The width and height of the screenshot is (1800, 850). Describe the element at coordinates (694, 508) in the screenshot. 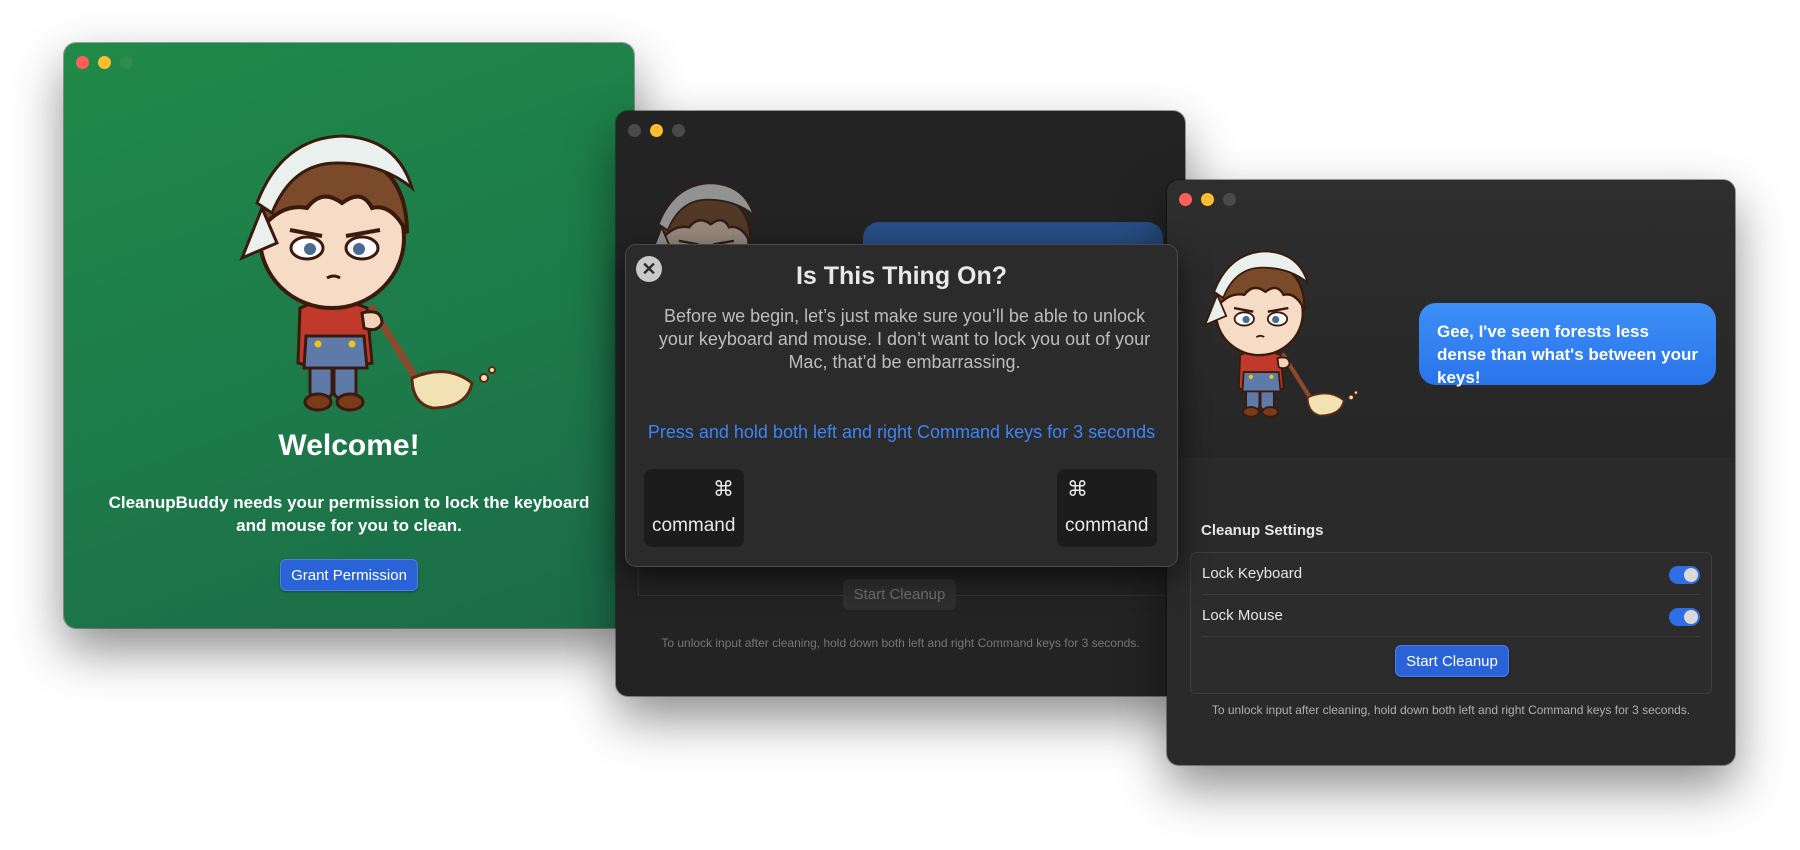

I see `left-command-key: ⌘ command` at that location.